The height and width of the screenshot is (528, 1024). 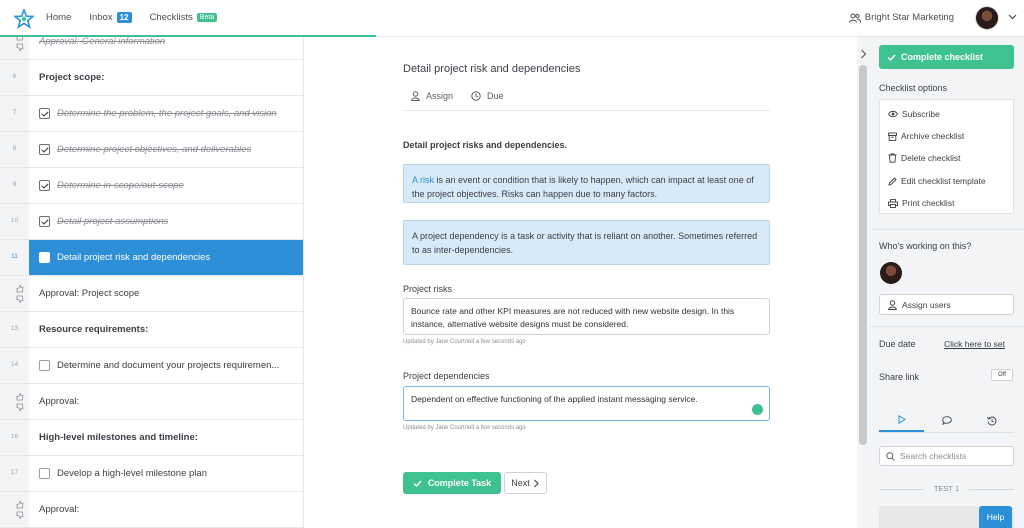 I want to click on help-button: Help, so click(x=995, y=517).